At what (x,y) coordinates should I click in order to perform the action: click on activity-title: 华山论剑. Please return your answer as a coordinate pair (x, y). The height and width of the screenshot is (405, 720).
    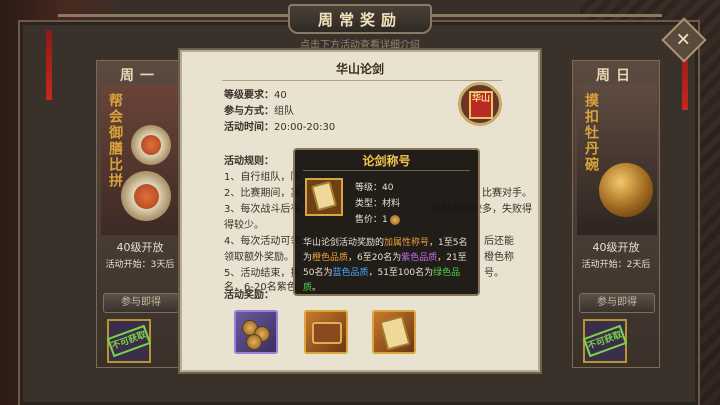
    Looking at the image, I should click on (359, 69).